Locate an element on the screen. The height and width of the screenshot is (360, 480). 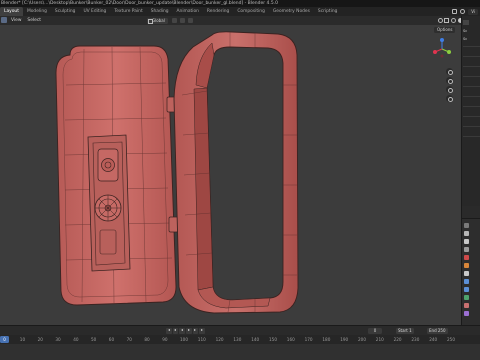
timeline-track is located at coordinates (240, 352).